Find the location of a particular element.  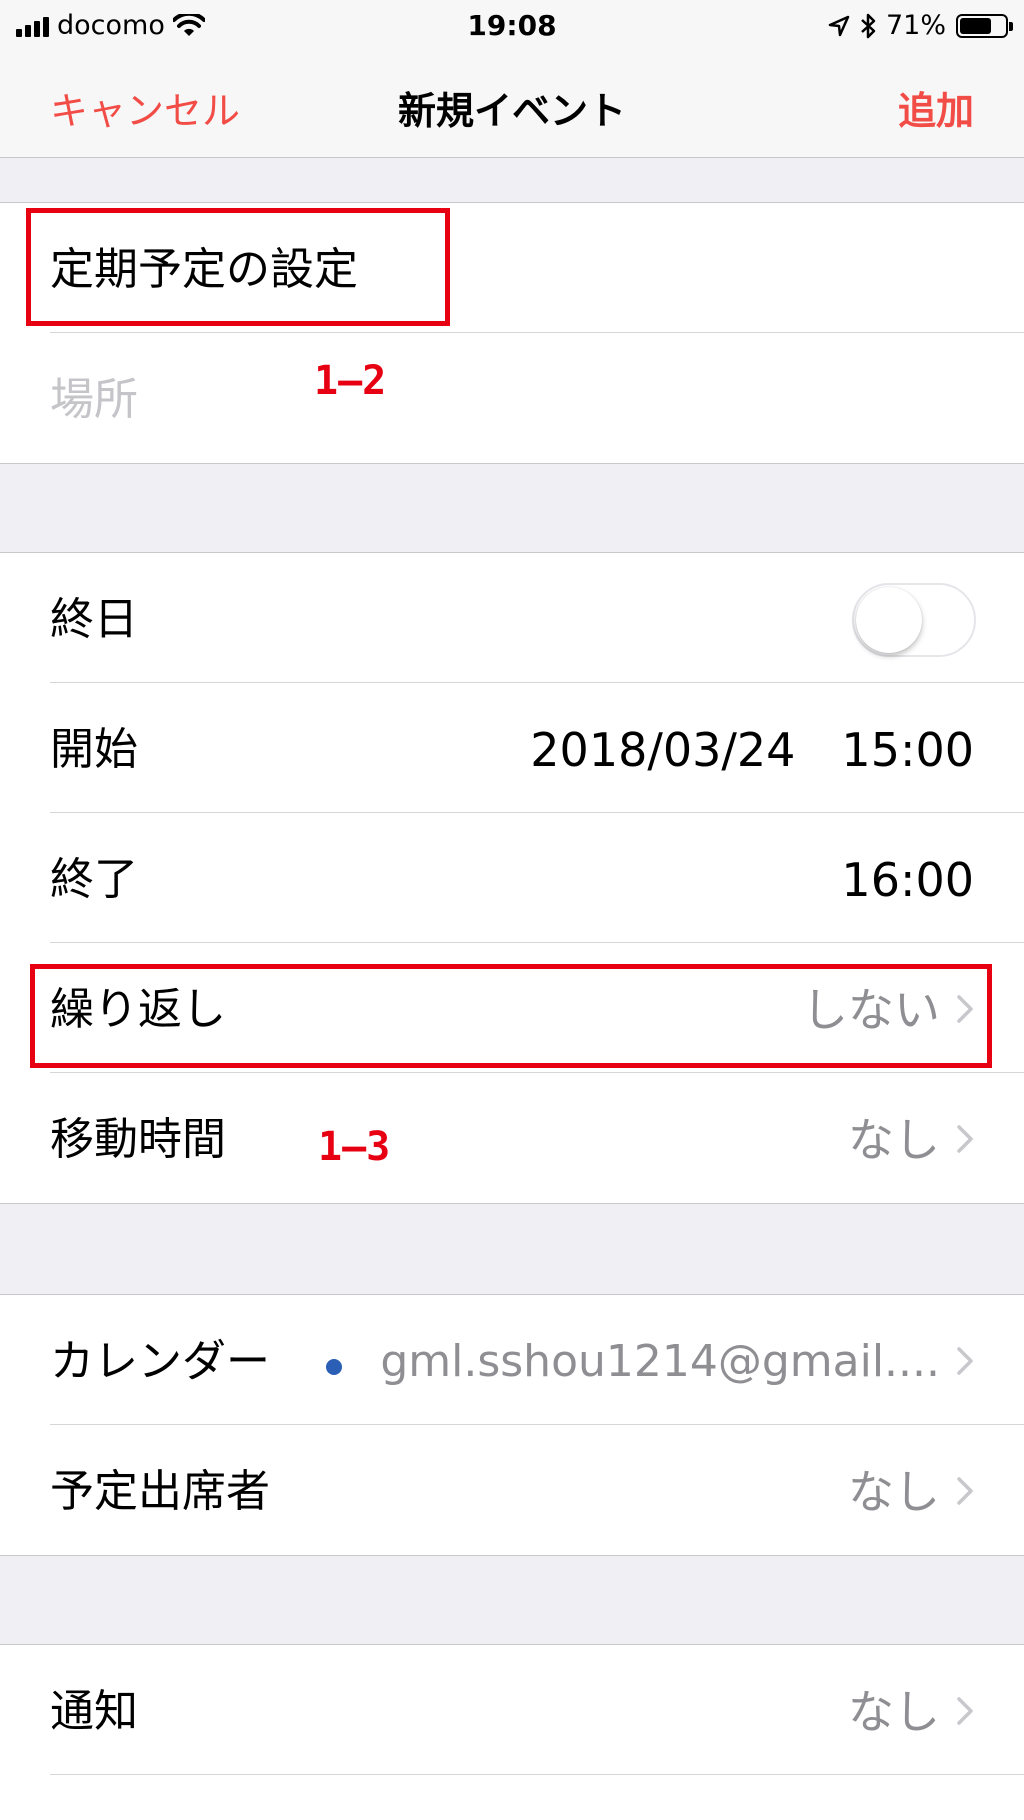

alert-row: 通知 なし is located at coordinates (537, 1710).